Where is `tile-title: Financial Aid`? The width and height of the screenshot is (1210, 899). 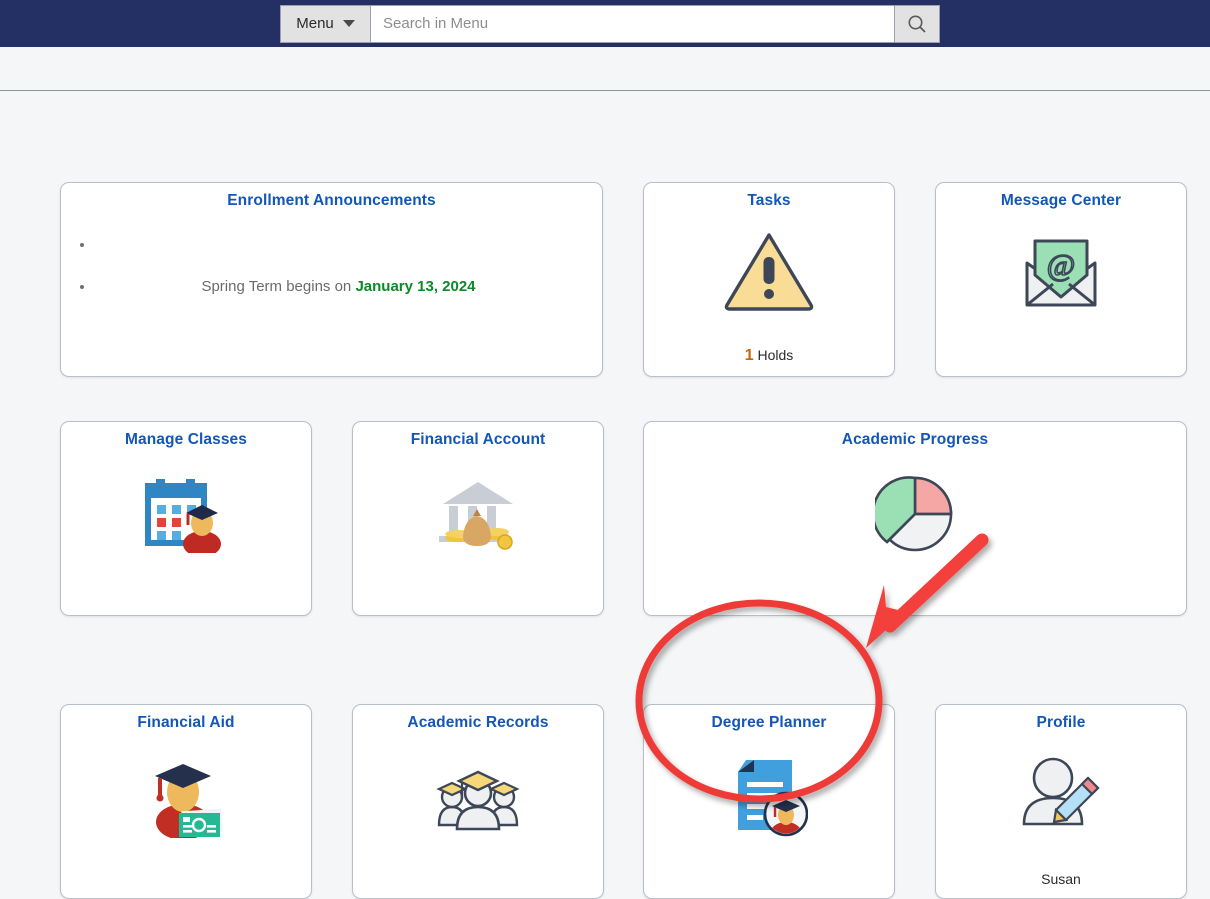 tile-title: Financial Aid is located at coordinates (186, 722).